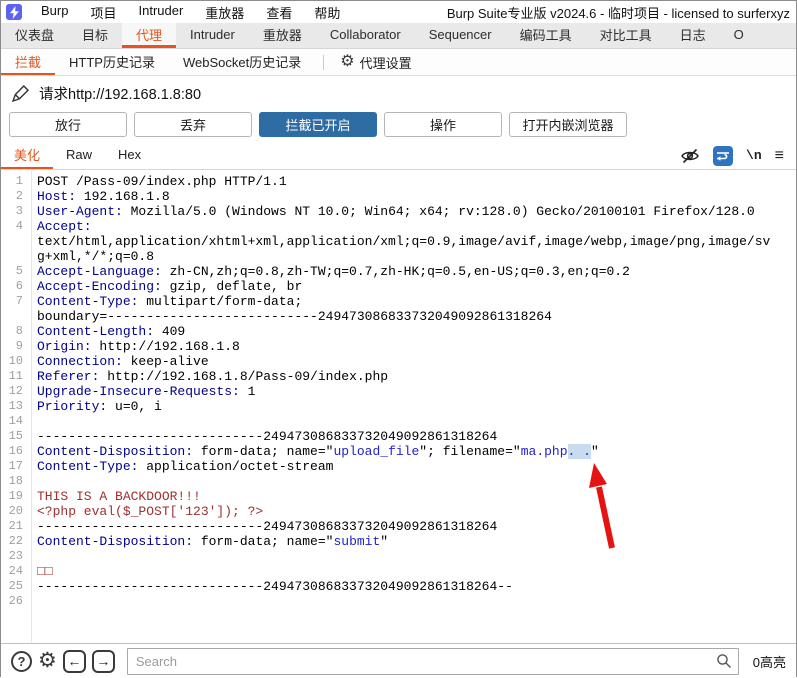 Image resolution: width=797 pixels, height=678 pixels. Describe the element at coordinates (19, 196) in the screenshot. I see `line-number: 2` at that location.